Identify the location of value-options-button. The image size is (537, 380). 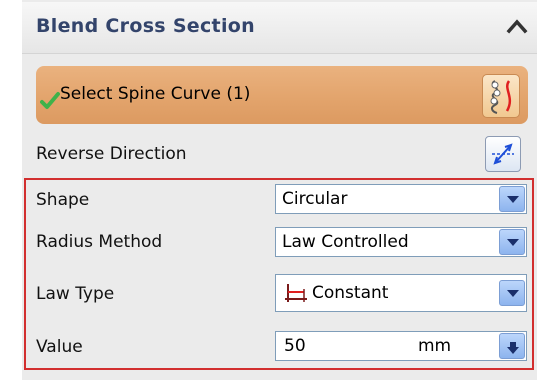
(512, 346).